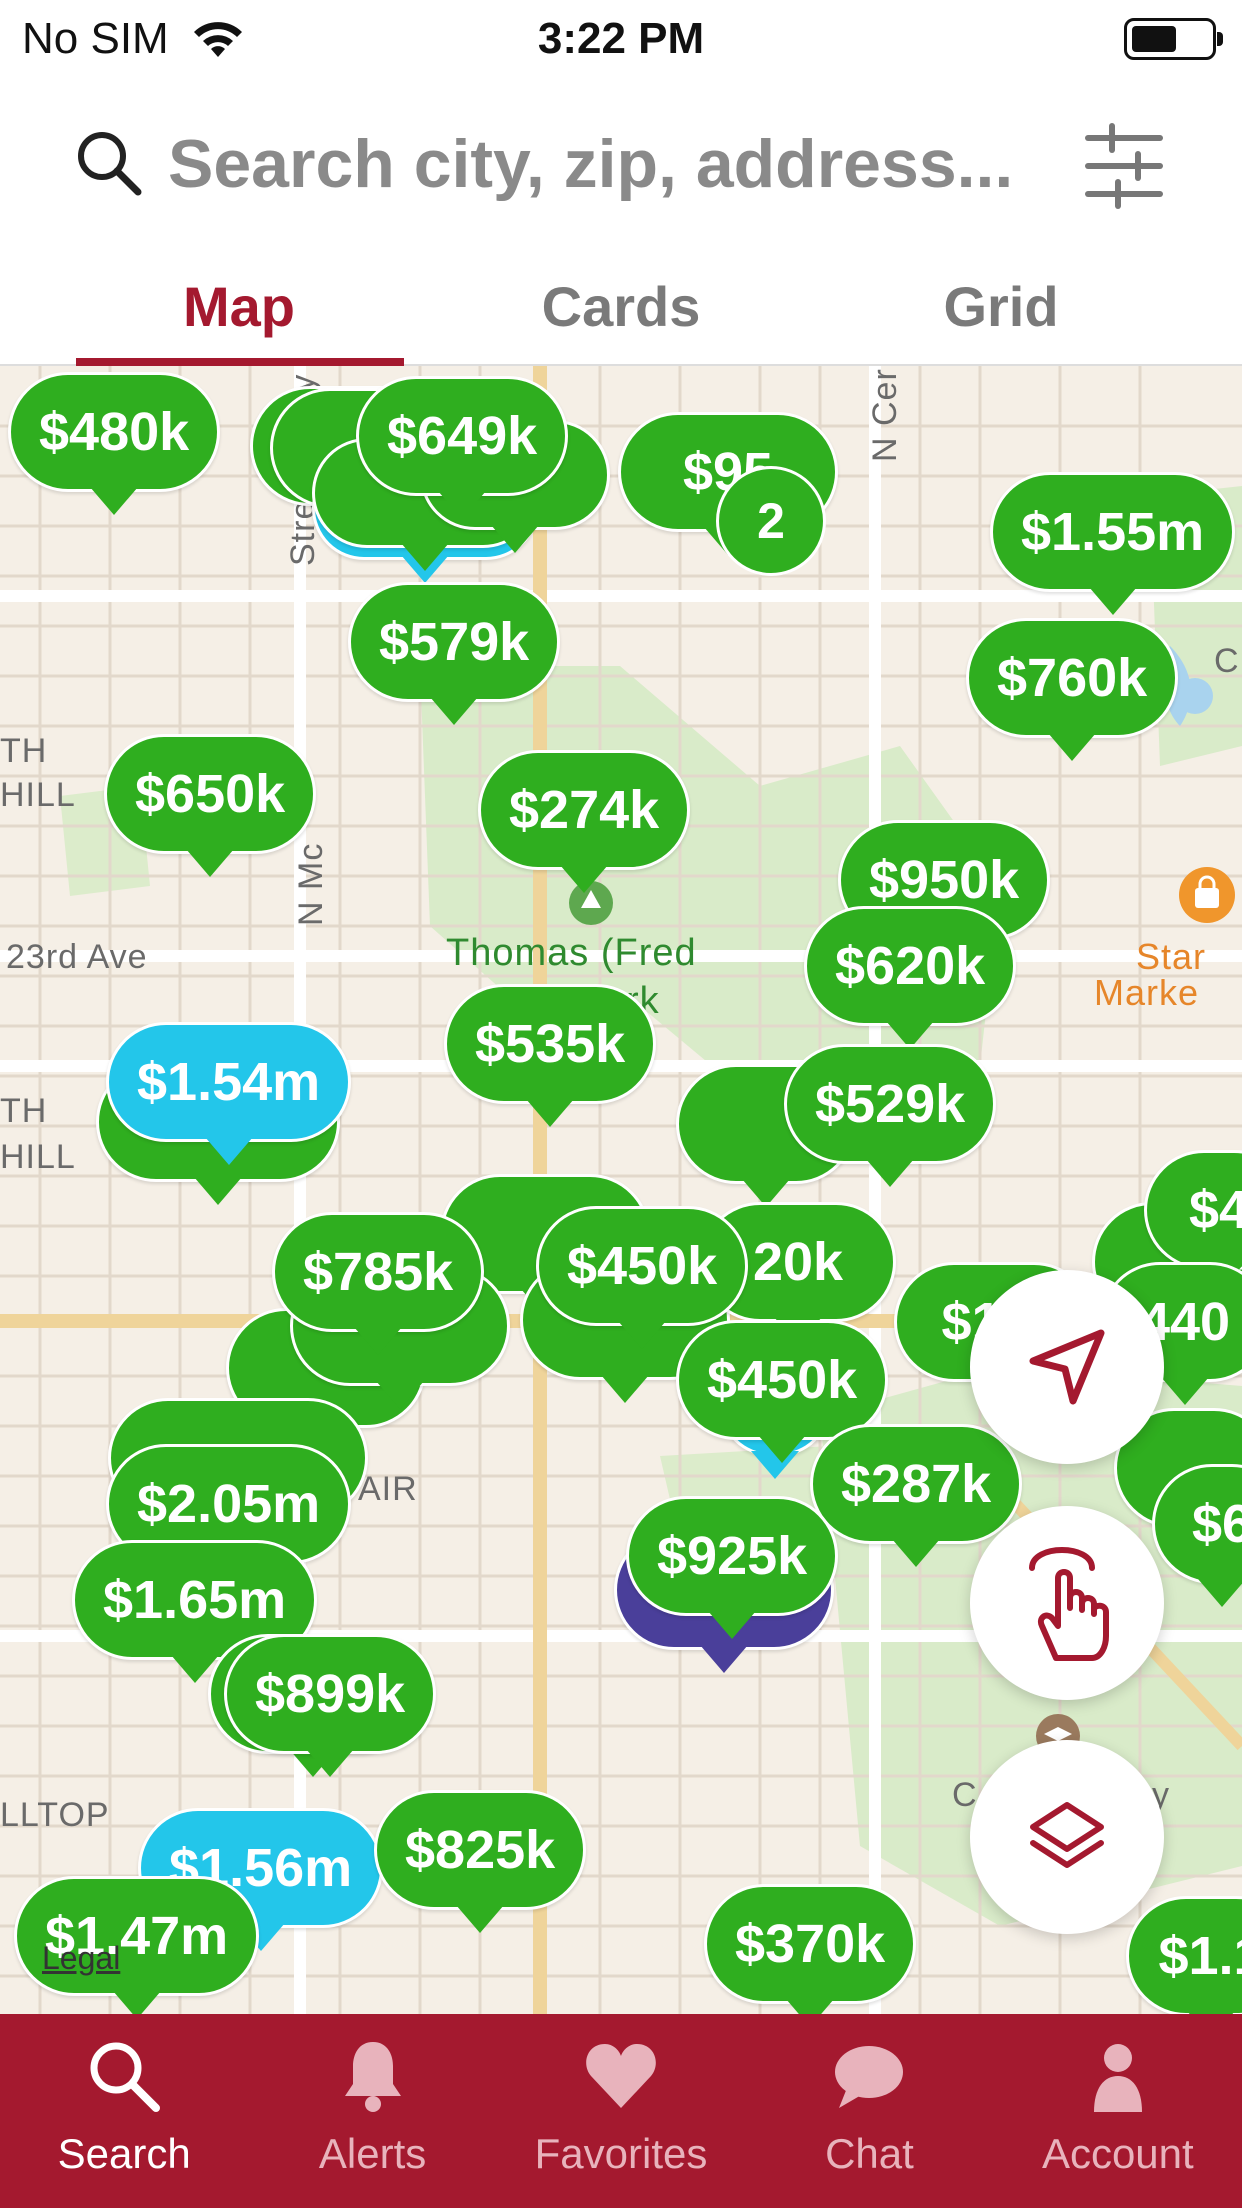 This screenshot has width=1242, height=2208. I want to click on shopping-poi-icon, so click(1207, 895).